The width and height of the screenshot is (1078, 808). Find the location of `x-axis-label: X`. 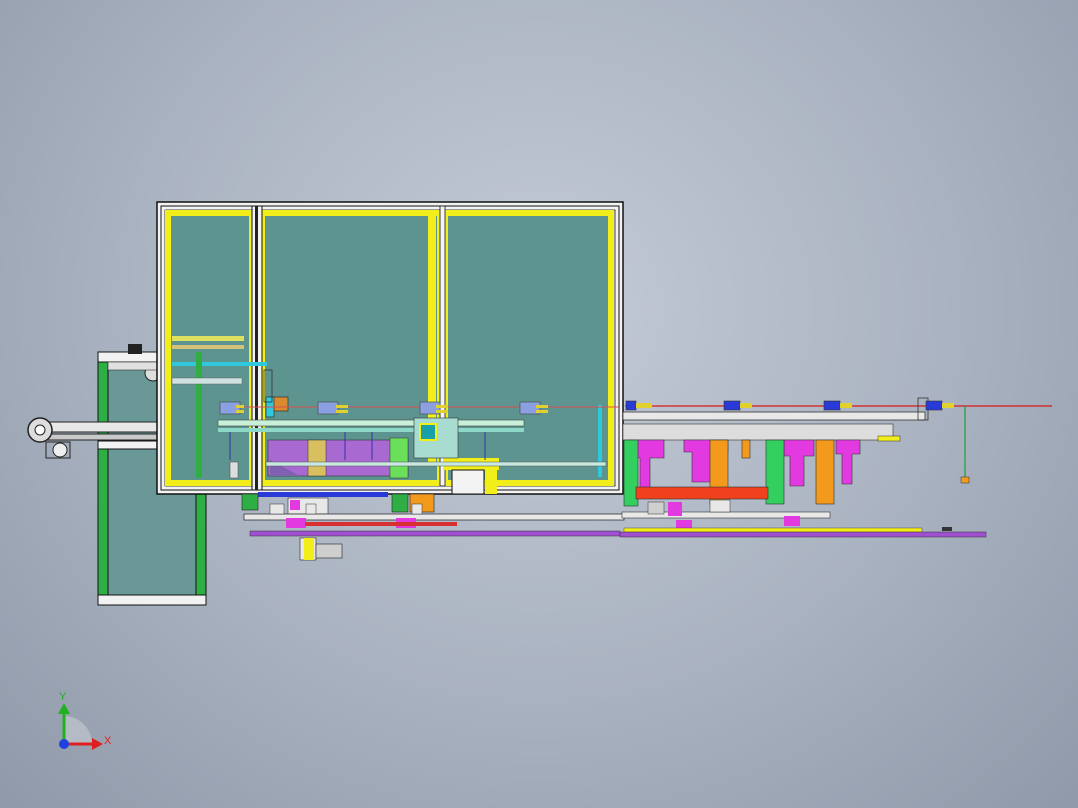

x-axis-label: X is located at coordinates (108, 741).